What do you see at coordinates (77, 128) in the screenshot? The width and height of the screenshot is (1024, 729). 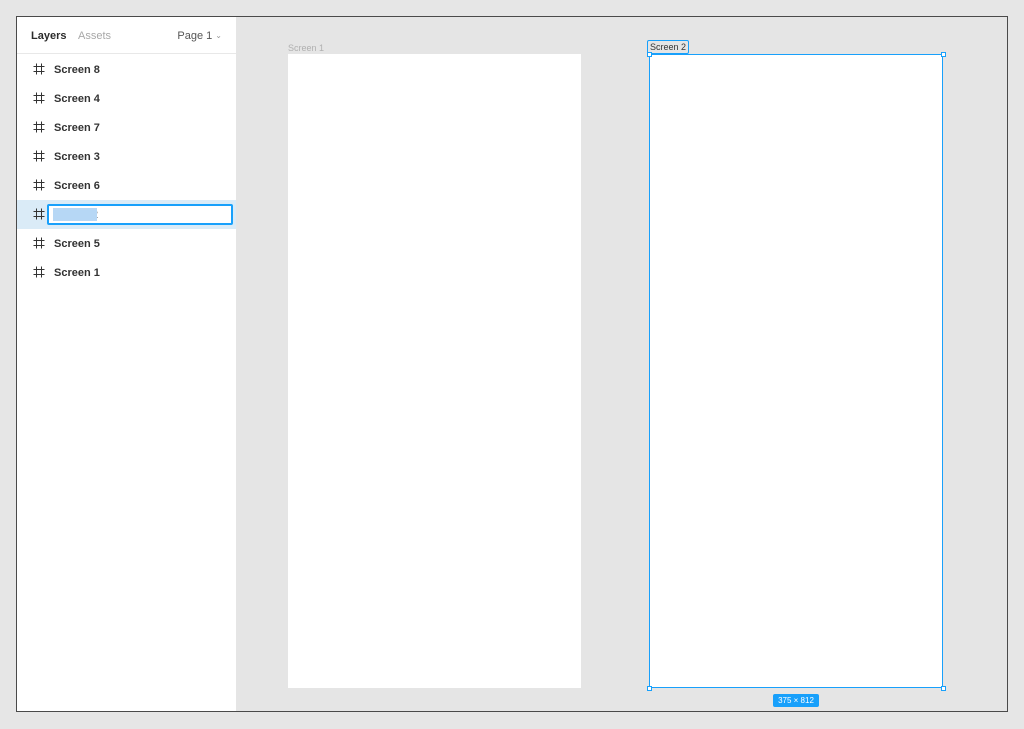 I see `layer-name: Screen 7` at bounding box center [77, 128].